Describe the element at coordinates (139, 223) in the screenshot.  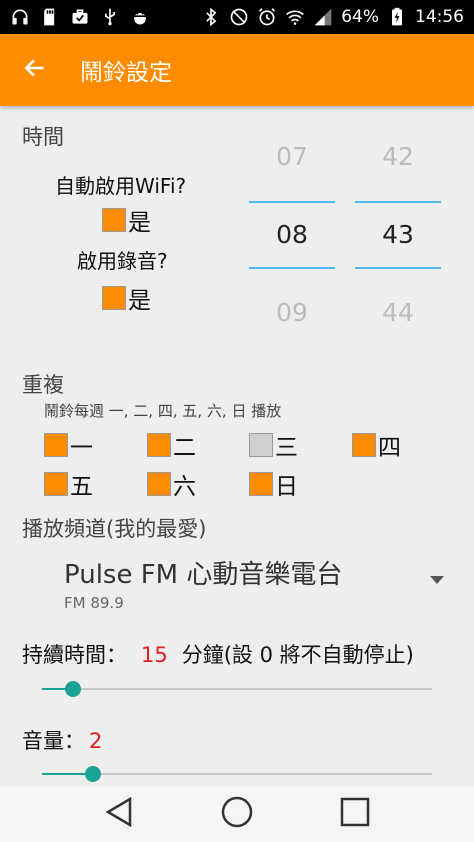
I see `wifi-answer: 是` at that location.